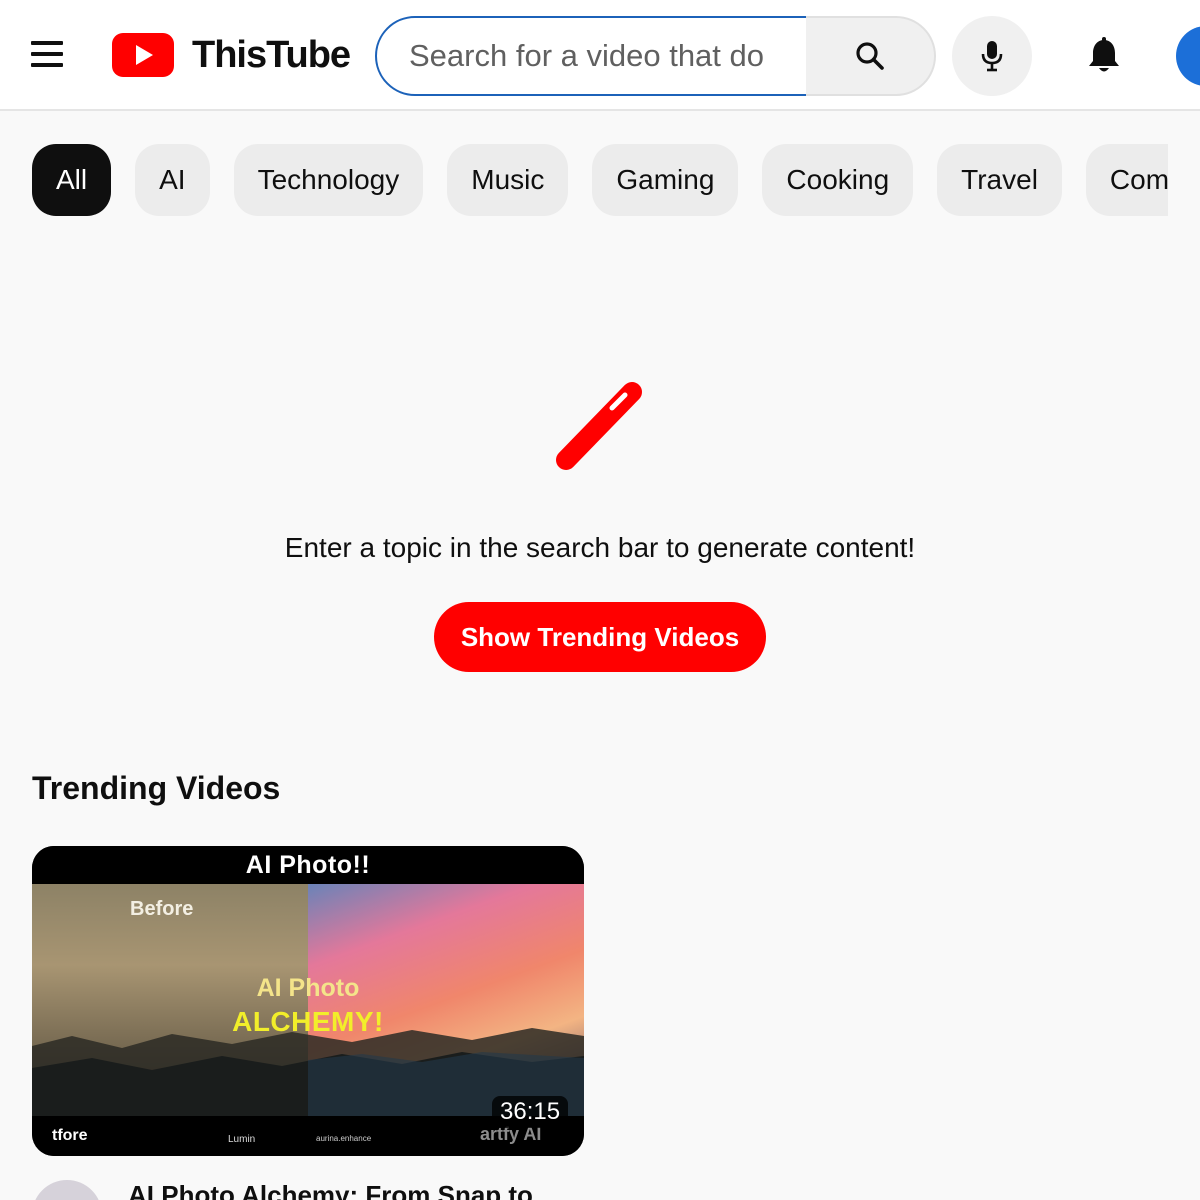 The image size is (1200, 1200). What do you see at coordinates (530, 1112) in the screenshot?
I see `video-duration-badge: 36:15` at bounding box center [530, 1112].